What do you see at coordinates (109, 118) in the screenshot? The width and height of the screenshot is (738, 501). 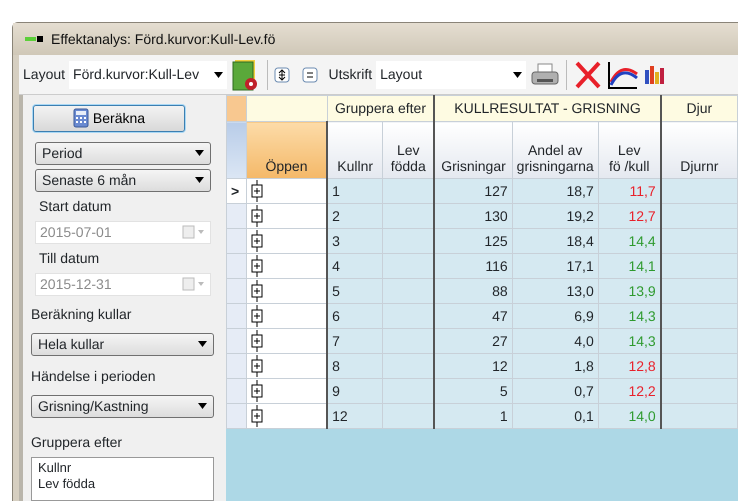 I see `calculate-button: Beräkna` at bounding box center [109, 118].